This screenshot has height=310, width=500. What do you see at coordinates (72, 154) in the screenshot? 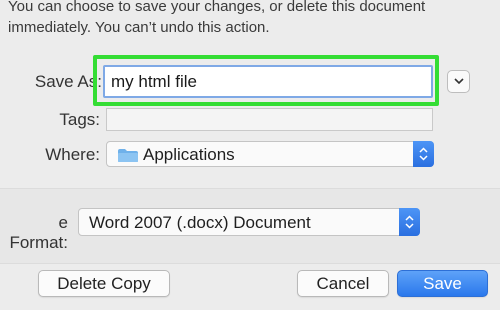
I see `where-label: Where:` at bounding box center [72, 154].